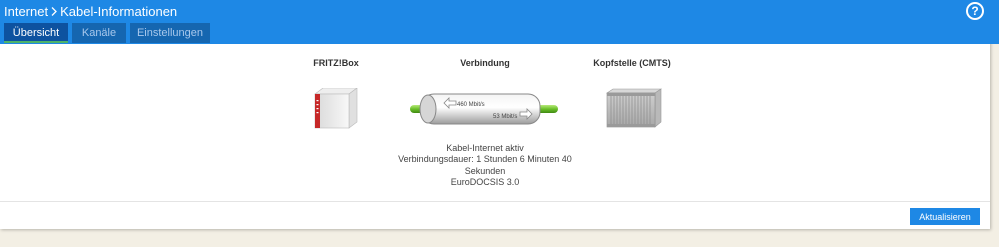 Image resolution: width=999 pixels, height=247 pixels. Describe the element at coordinates (485, 181) in the screenshot. I see `status-line-standard: EuroDOCSIS 3.0` at that location.